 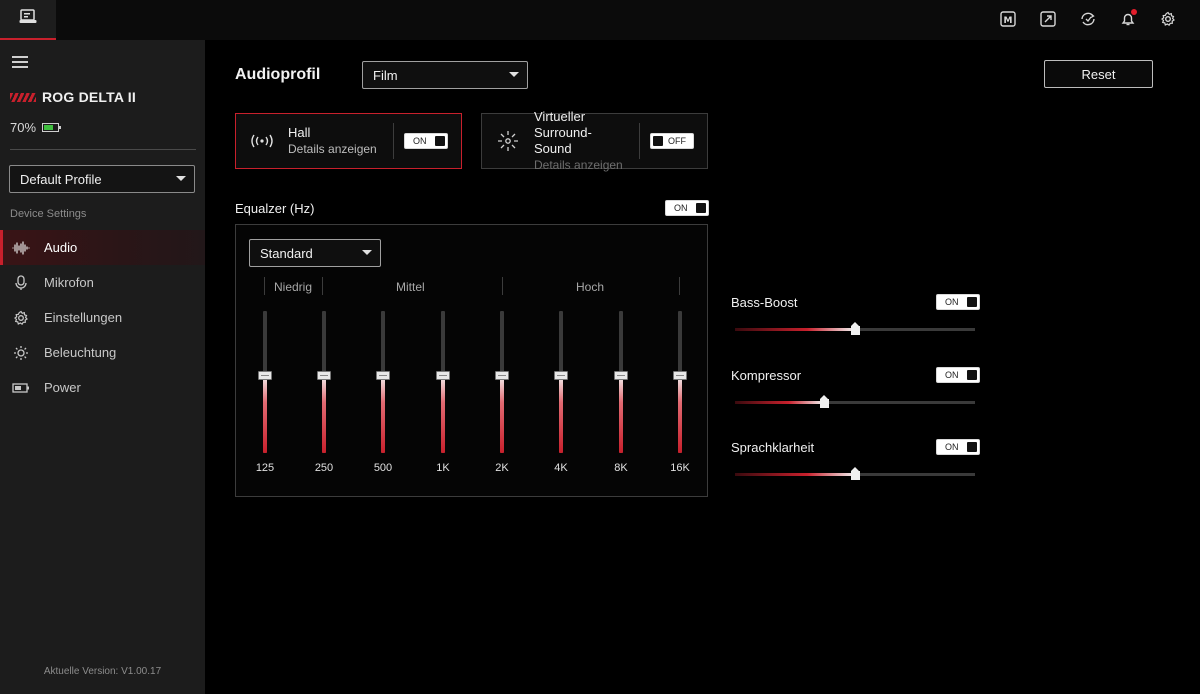 I want to click on expand-icon, so click(x=1048, y=19).